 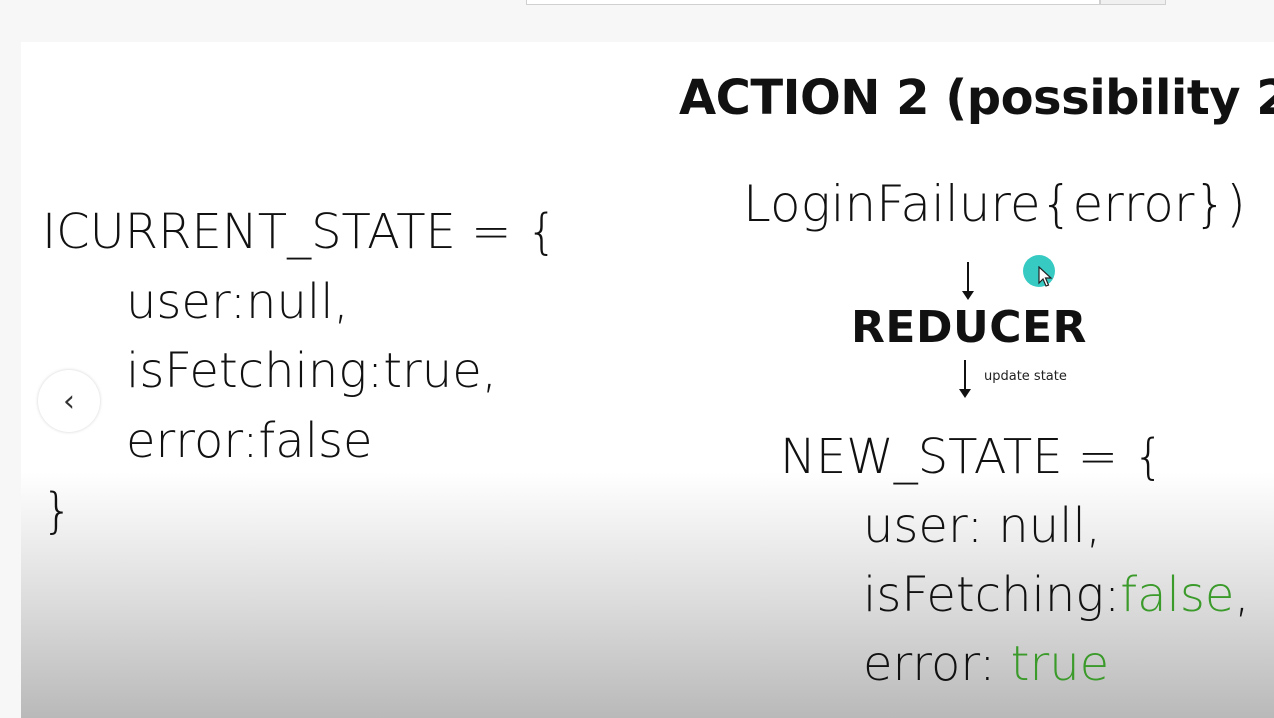 What do you see at coordinates (994, 204) in the screenshot?
I see `action-call: LoginFailure{error})` at bounding box center [994, 204].